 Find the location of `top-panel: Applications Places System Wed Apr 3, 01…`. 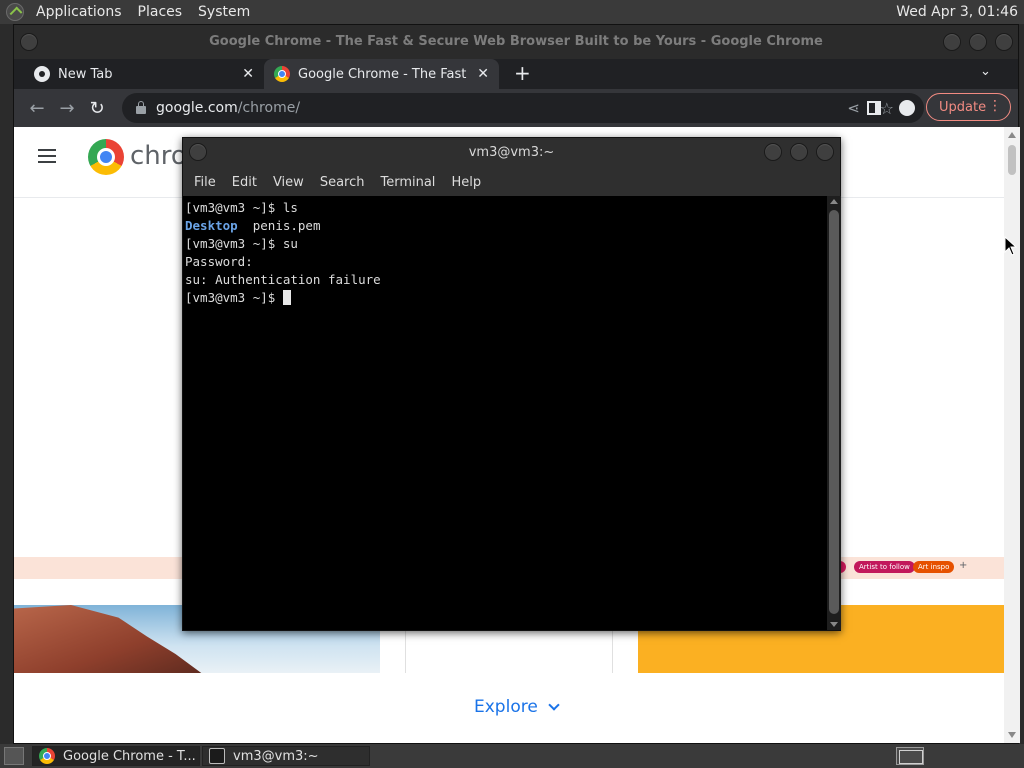

top-panel: Applications Places System Wed Apr 3, 01… is located at coordinates (512, 12).